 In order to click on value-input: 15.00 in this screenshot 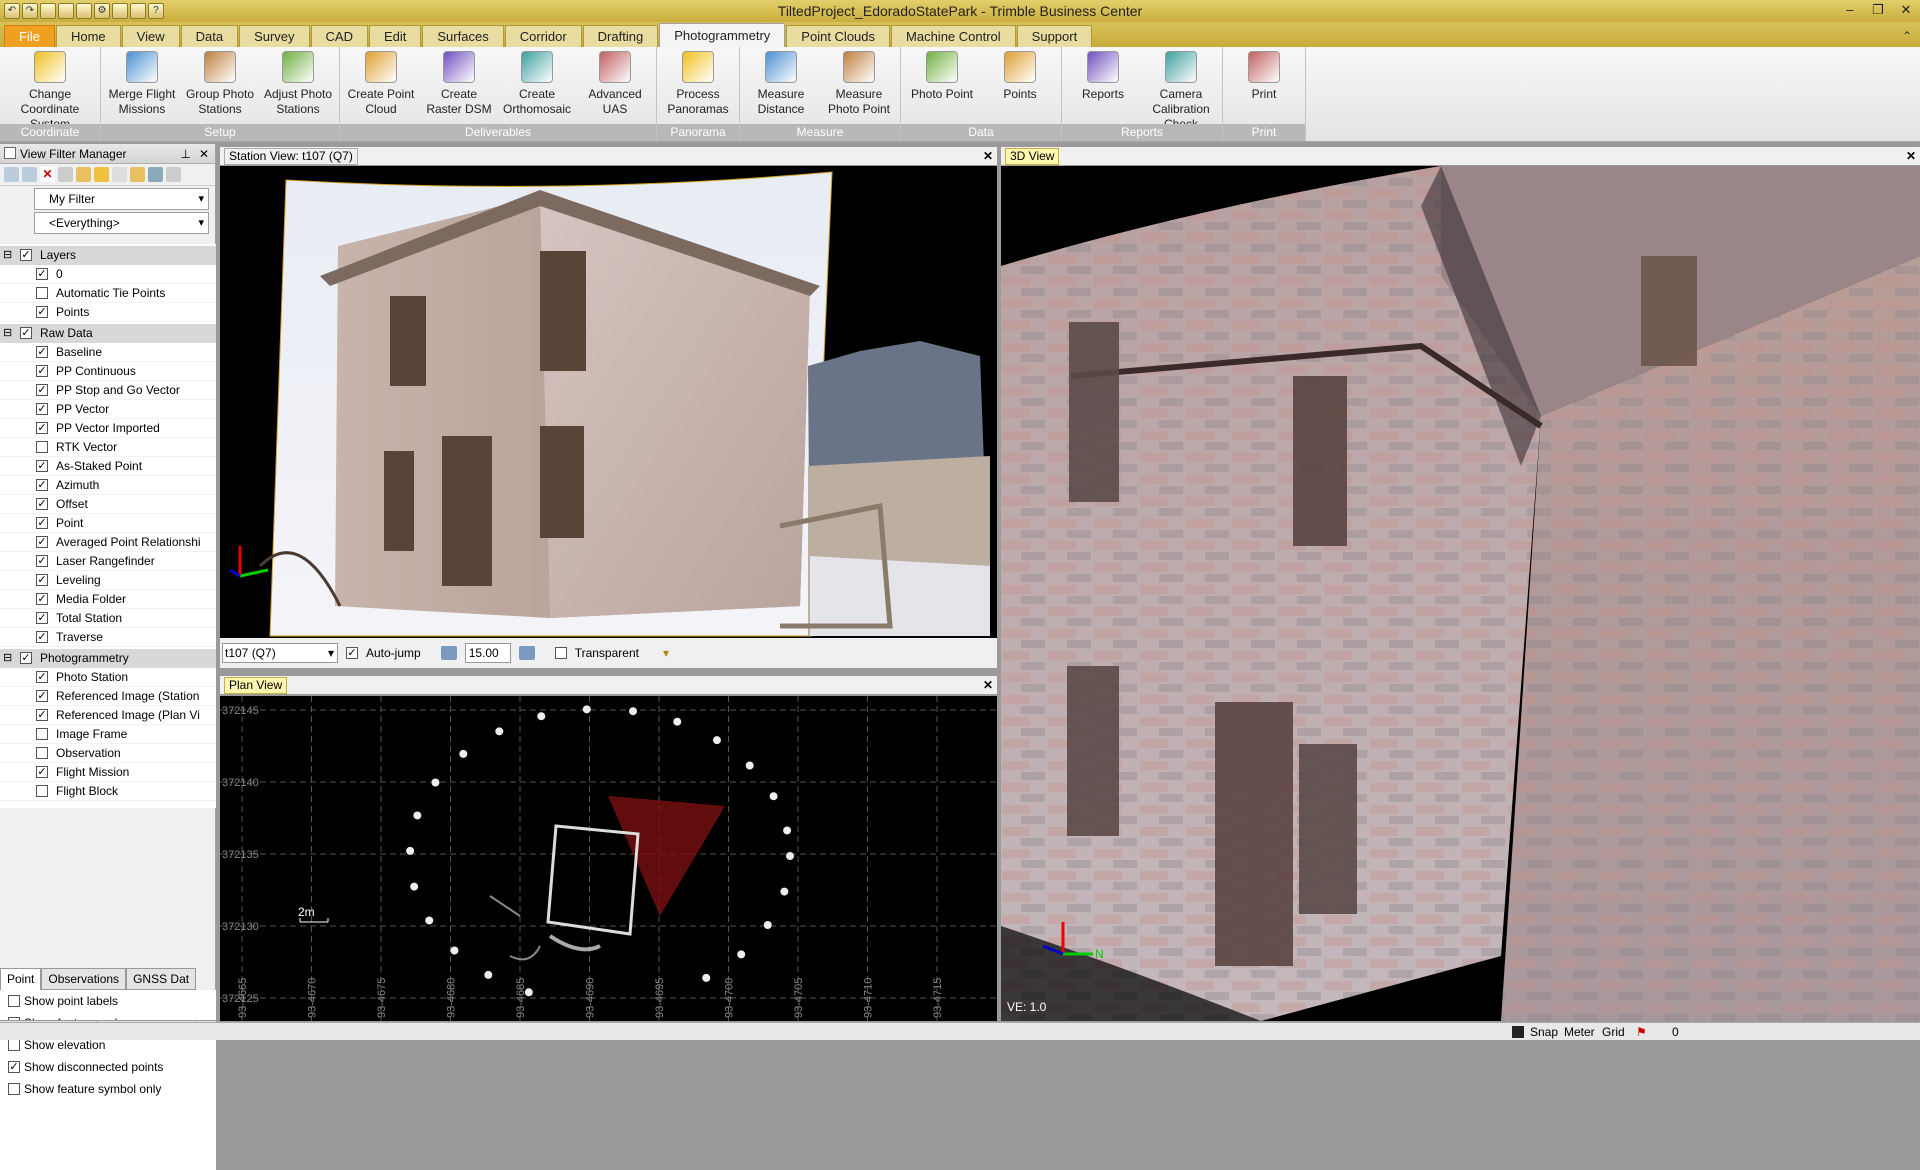, I will do `click(487, 653)`.